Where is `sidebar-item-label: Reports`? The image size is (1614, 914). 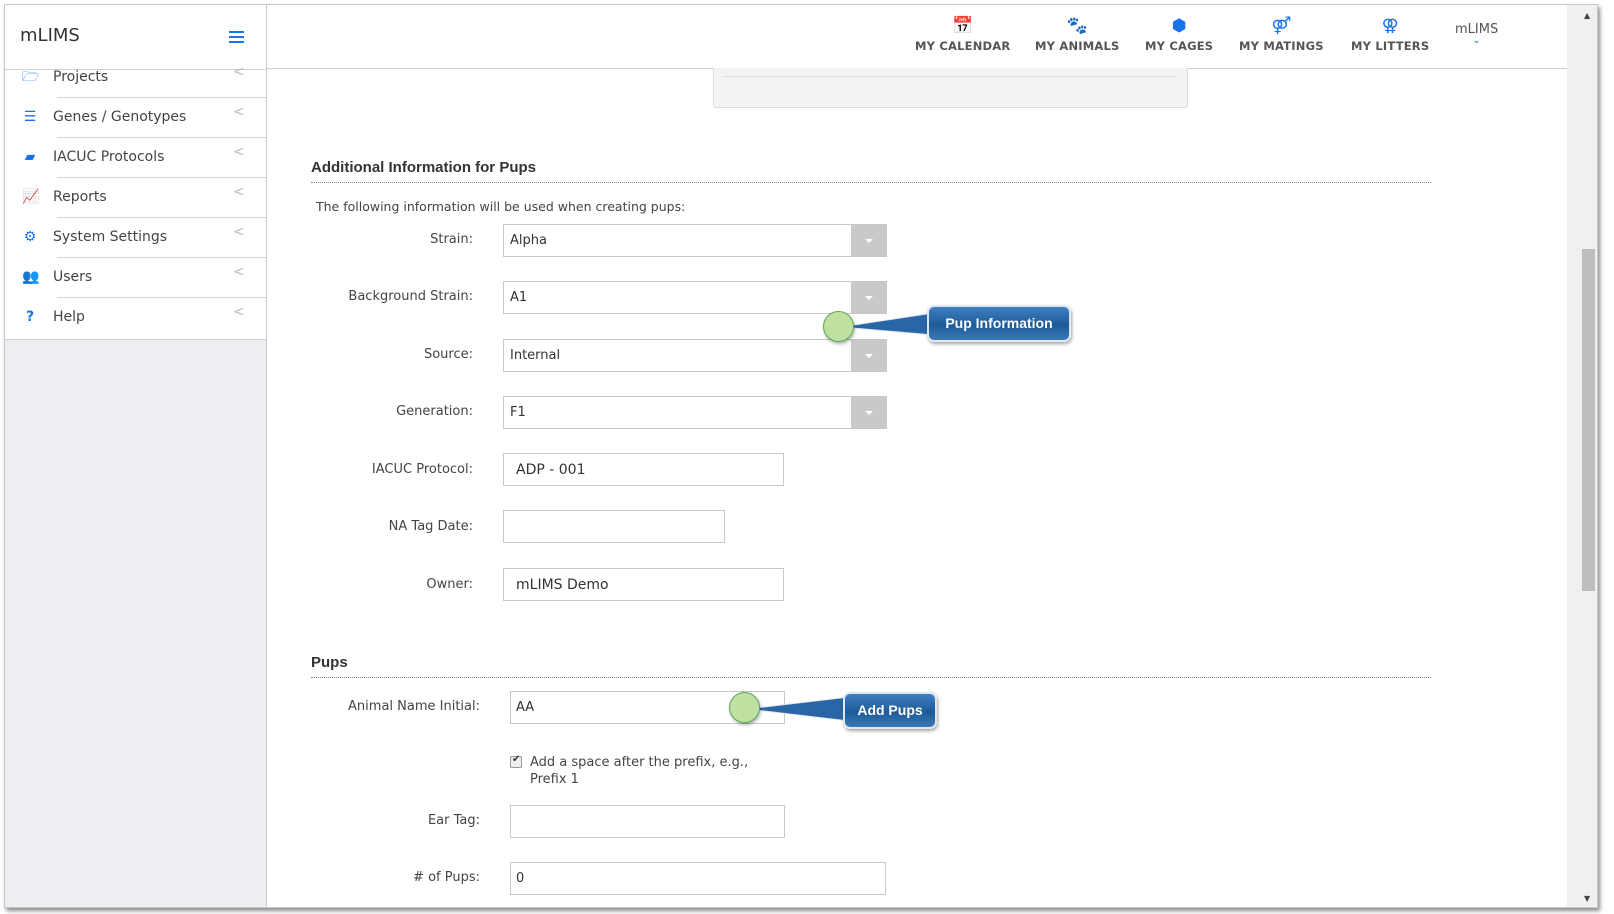
sidebar-item-label: Reports is located at coordinates (80, 197).